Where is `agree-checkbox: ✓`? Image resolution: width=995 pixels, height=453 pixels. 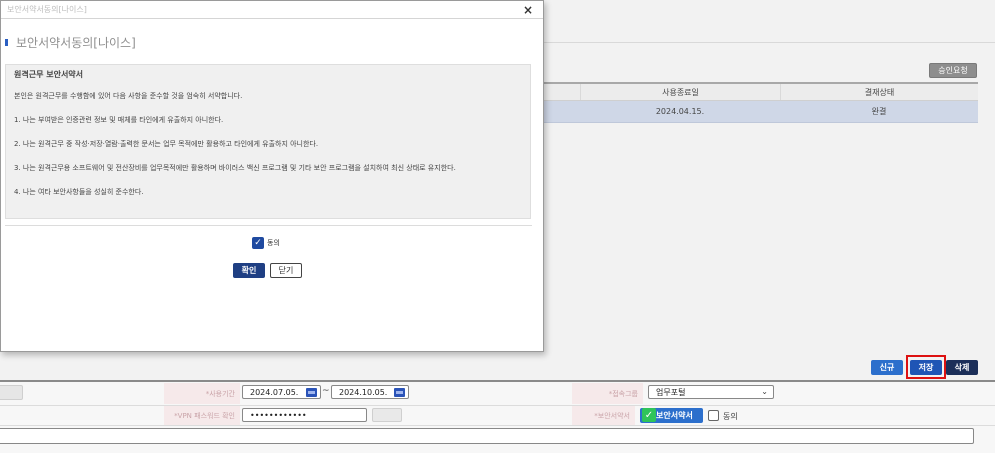
agree-checkbox: ✓ is located at coordinates (258, 243).